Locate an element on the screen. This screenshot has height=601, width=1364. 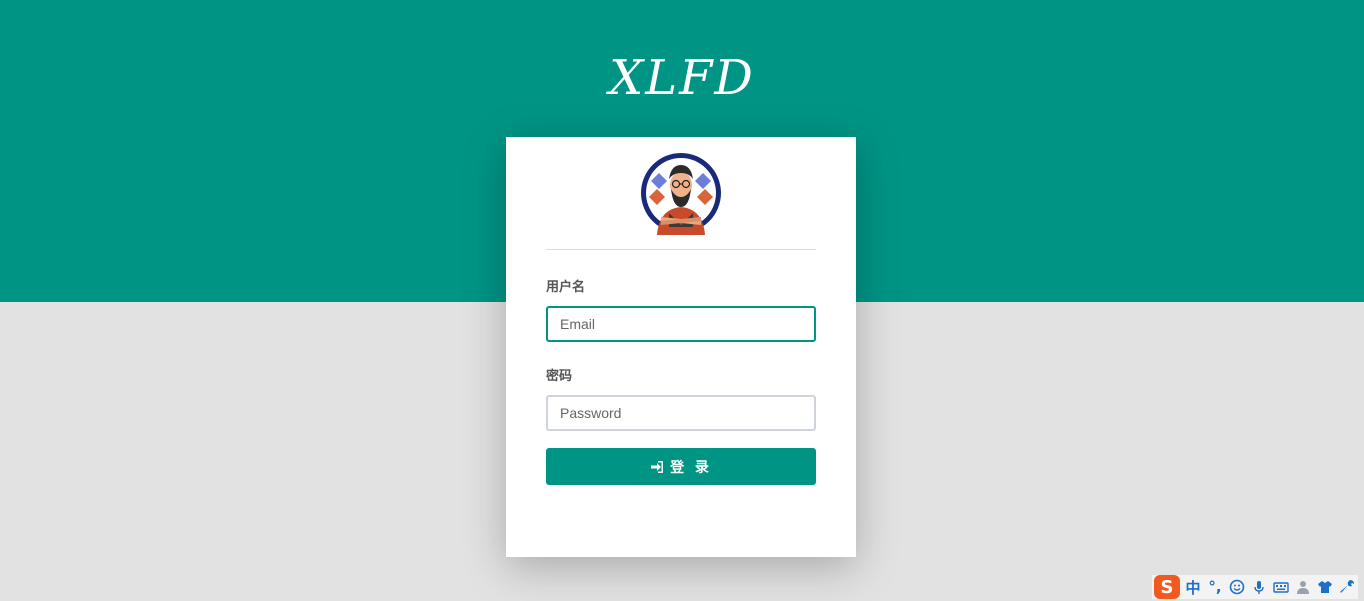
card-divider is located at coordinates (681, 249).